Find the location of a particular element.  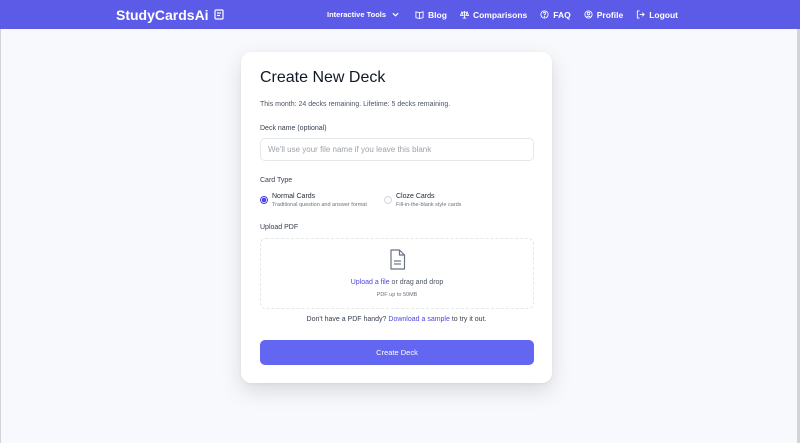

deck-name-input is located at coordinates (397, 149).